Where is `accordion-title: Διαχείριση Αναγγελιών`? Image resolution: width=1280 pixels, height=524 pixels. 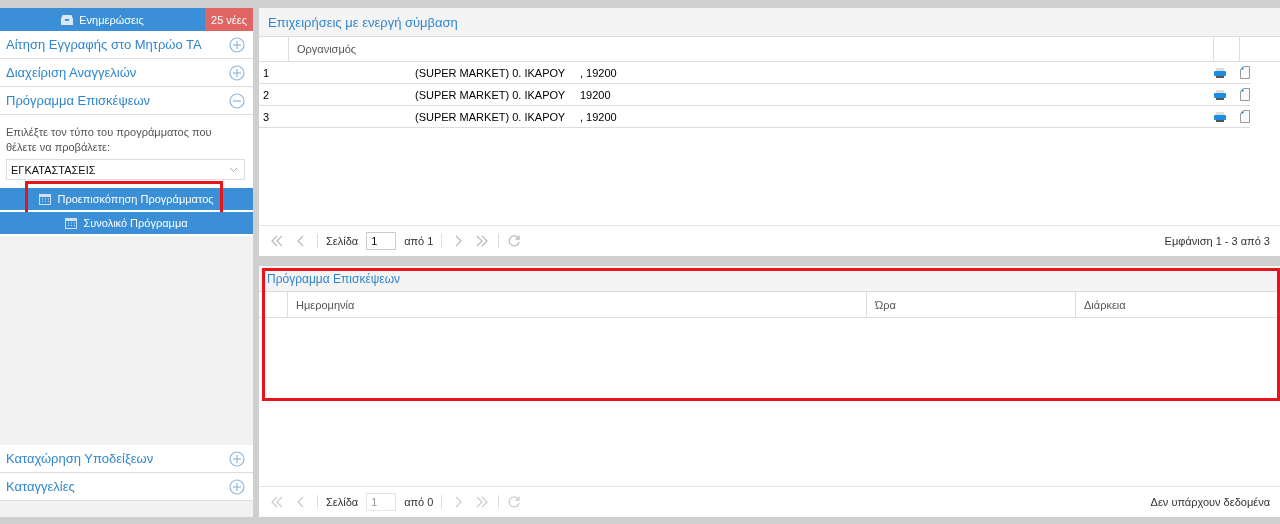 accordion-title: Διαχείριση Αναγγελιών is located at coordinates (71, 72).